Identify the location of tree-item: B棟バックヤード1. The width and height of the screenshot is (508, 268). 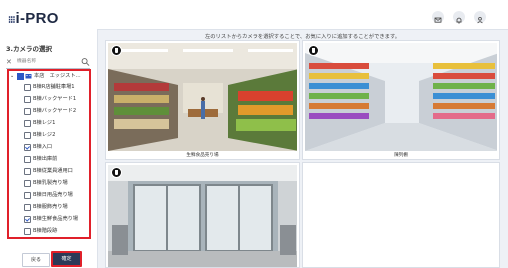
(57, 99).